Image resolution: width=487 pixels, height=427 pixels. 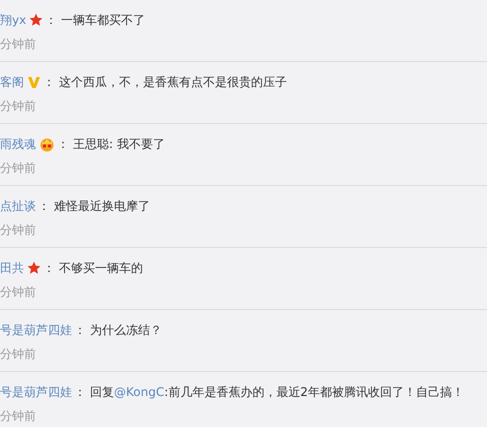 What do you see at coordinates (47, 144) in the screenshot?
I see `crown-icon` at bounding box center [47, 144].